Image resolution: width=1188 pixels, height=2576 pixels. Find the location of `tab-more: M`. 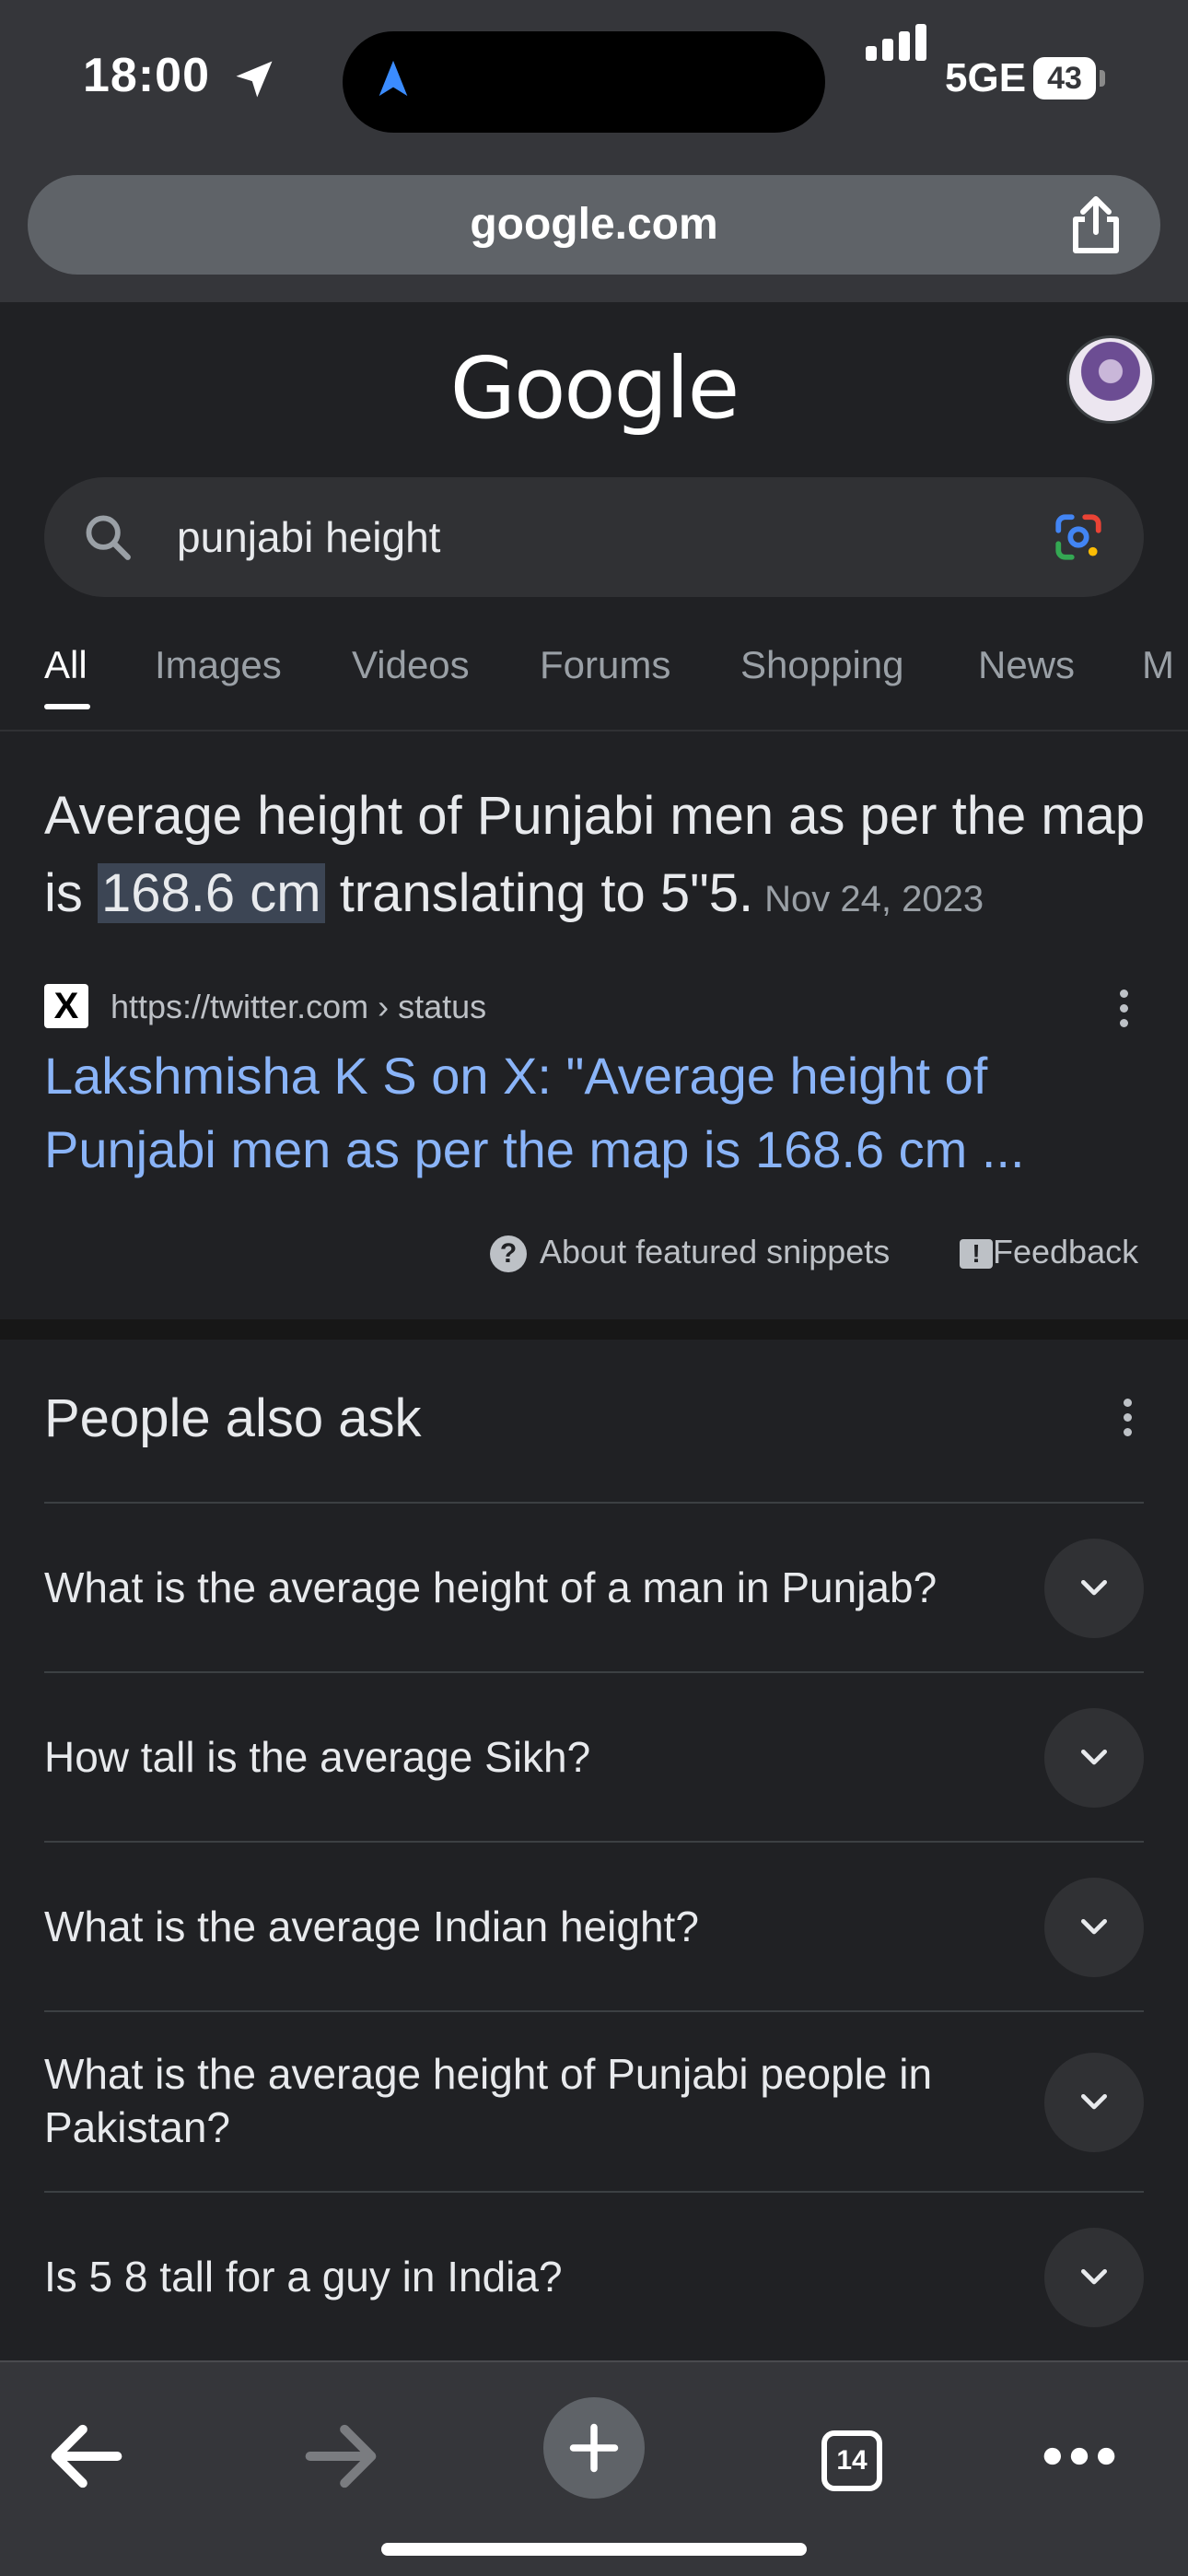

tab-more: M is located at coordinates (1158, 665).